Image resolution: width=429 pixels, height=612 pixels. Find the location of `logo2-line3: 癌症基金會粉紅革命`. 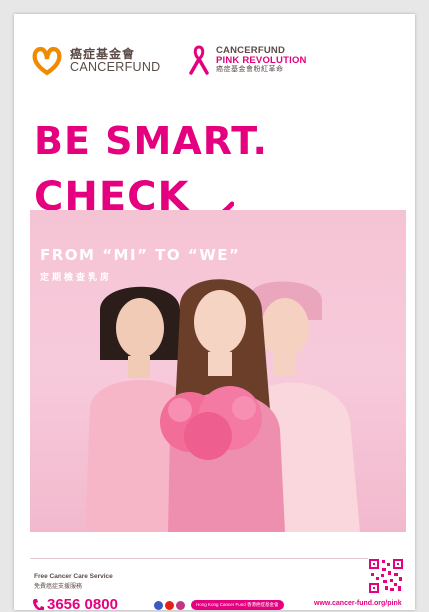

logo2-line3: 癌症基金會粉紅革命 is located at coordinates (250, 70).